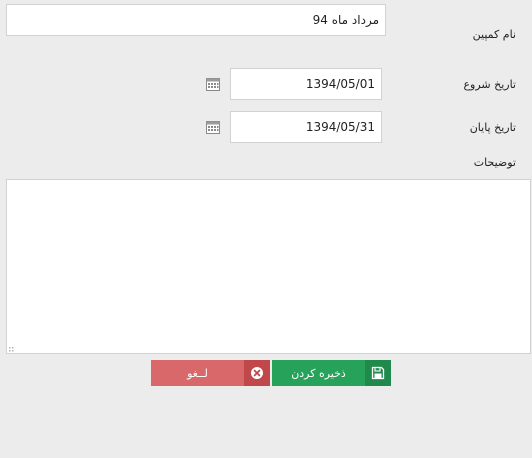 This screenshot has height=458, width=532. I want to click on campaign-name-label: نام کمپین, so click(494, 34).